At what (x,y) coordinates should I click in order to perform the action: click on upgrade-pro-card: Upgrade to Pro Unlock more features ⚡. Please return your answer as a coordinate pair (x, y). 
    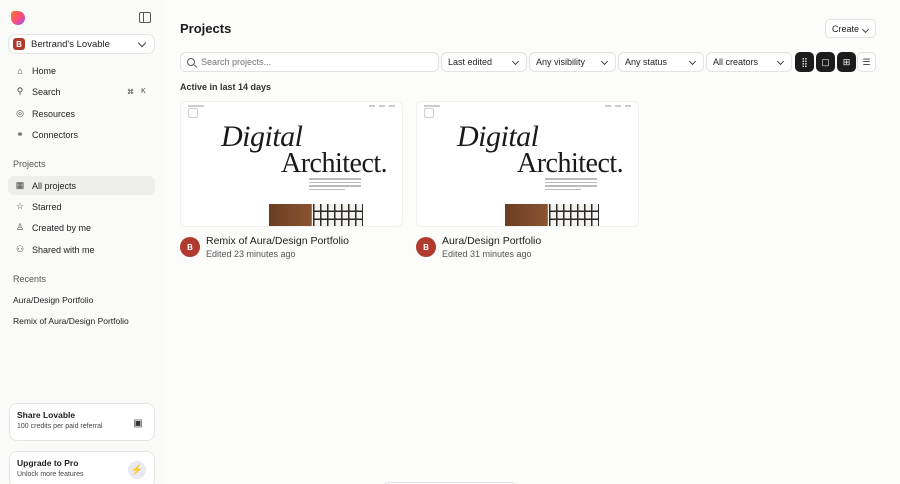
    Looking at the image, I should click on (82, 467).